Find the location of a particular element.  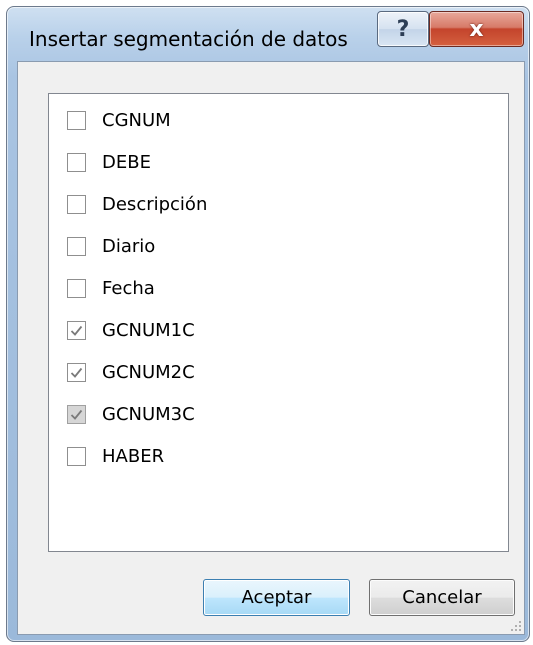

accept-button: Aceptar is located at coordinates (276, 597).